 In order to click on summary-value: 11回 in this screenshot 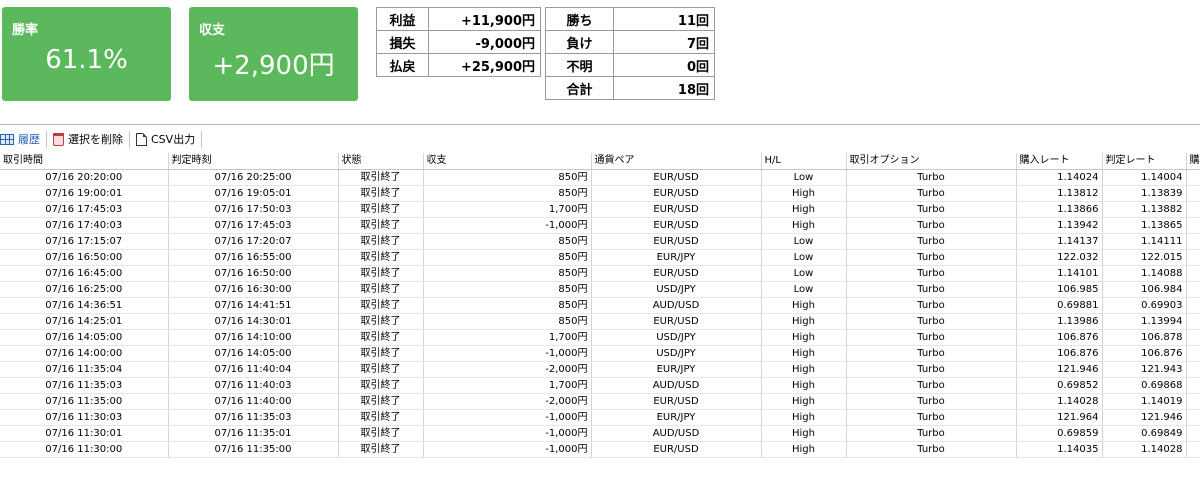, I will do `click(664, 19)`.